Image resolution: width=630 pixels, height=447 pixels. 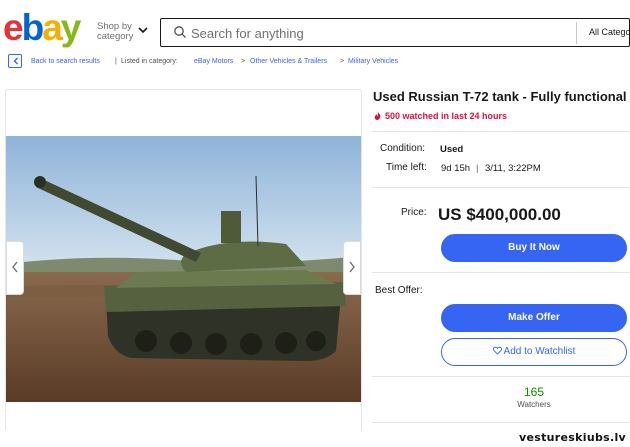 I want to click on chevron-right-icon, so click(x=352, y=267).